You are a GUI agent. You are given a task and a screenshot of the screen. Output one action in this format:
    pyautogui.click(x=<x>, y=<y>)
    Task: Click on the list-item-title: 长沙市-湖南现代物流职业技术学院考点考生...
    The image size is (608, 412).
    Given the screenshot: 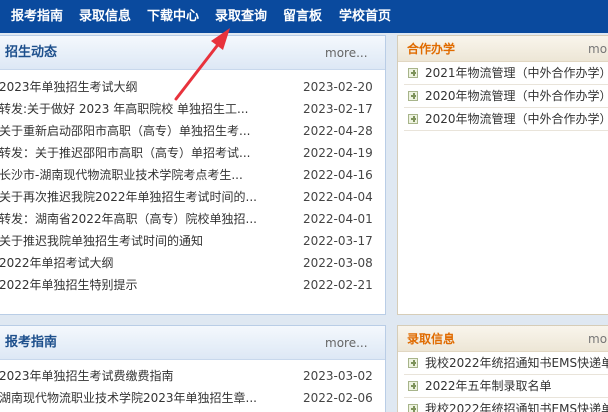 What is the action you would take?
    pyautogui.click(x=144, y=175)
    